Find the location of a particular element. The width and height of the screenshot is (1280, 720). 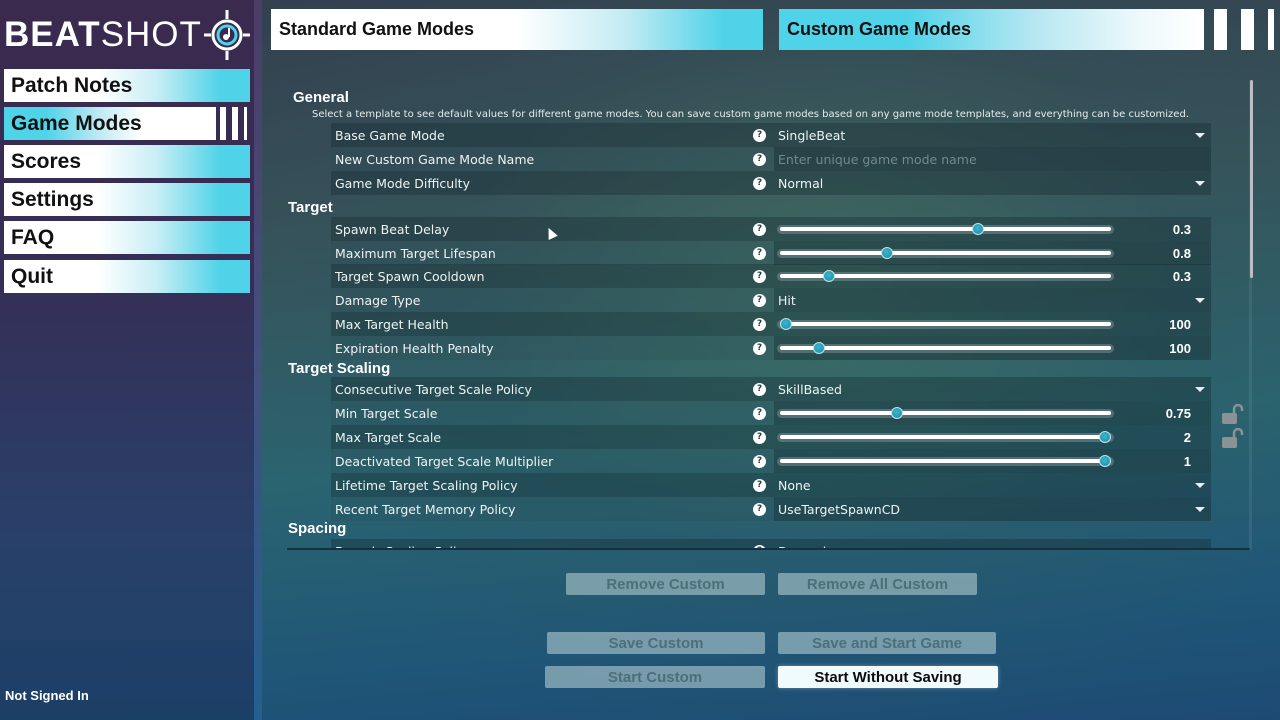

setting-label: Target Spawn Cooldown is located at coordinates (410, 276).